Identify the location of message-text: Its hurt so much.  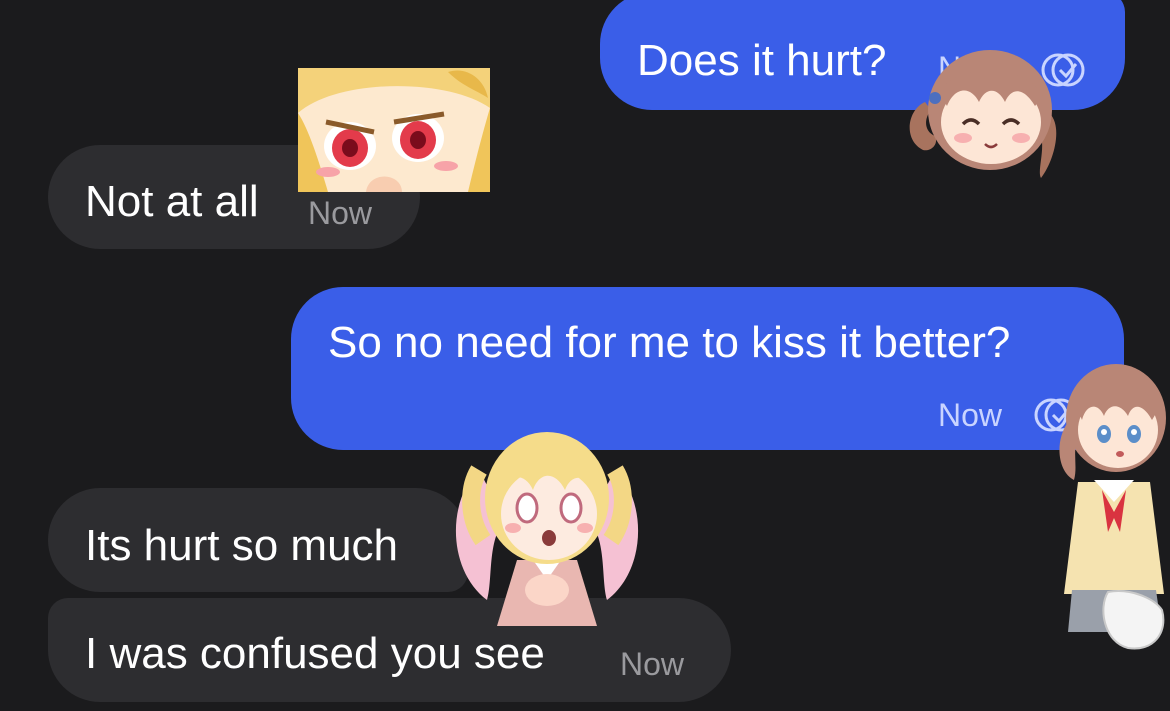
(242, 545).